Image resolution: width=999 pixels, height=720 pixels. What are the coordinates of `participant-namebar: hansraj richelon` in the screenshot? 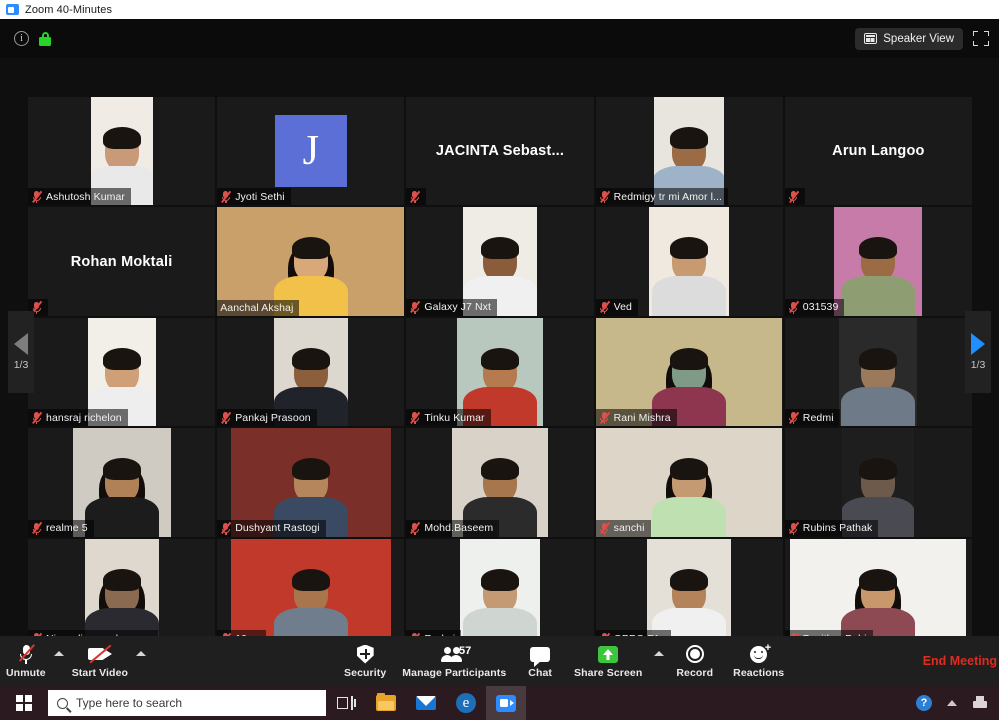 It's located at (78, 418).